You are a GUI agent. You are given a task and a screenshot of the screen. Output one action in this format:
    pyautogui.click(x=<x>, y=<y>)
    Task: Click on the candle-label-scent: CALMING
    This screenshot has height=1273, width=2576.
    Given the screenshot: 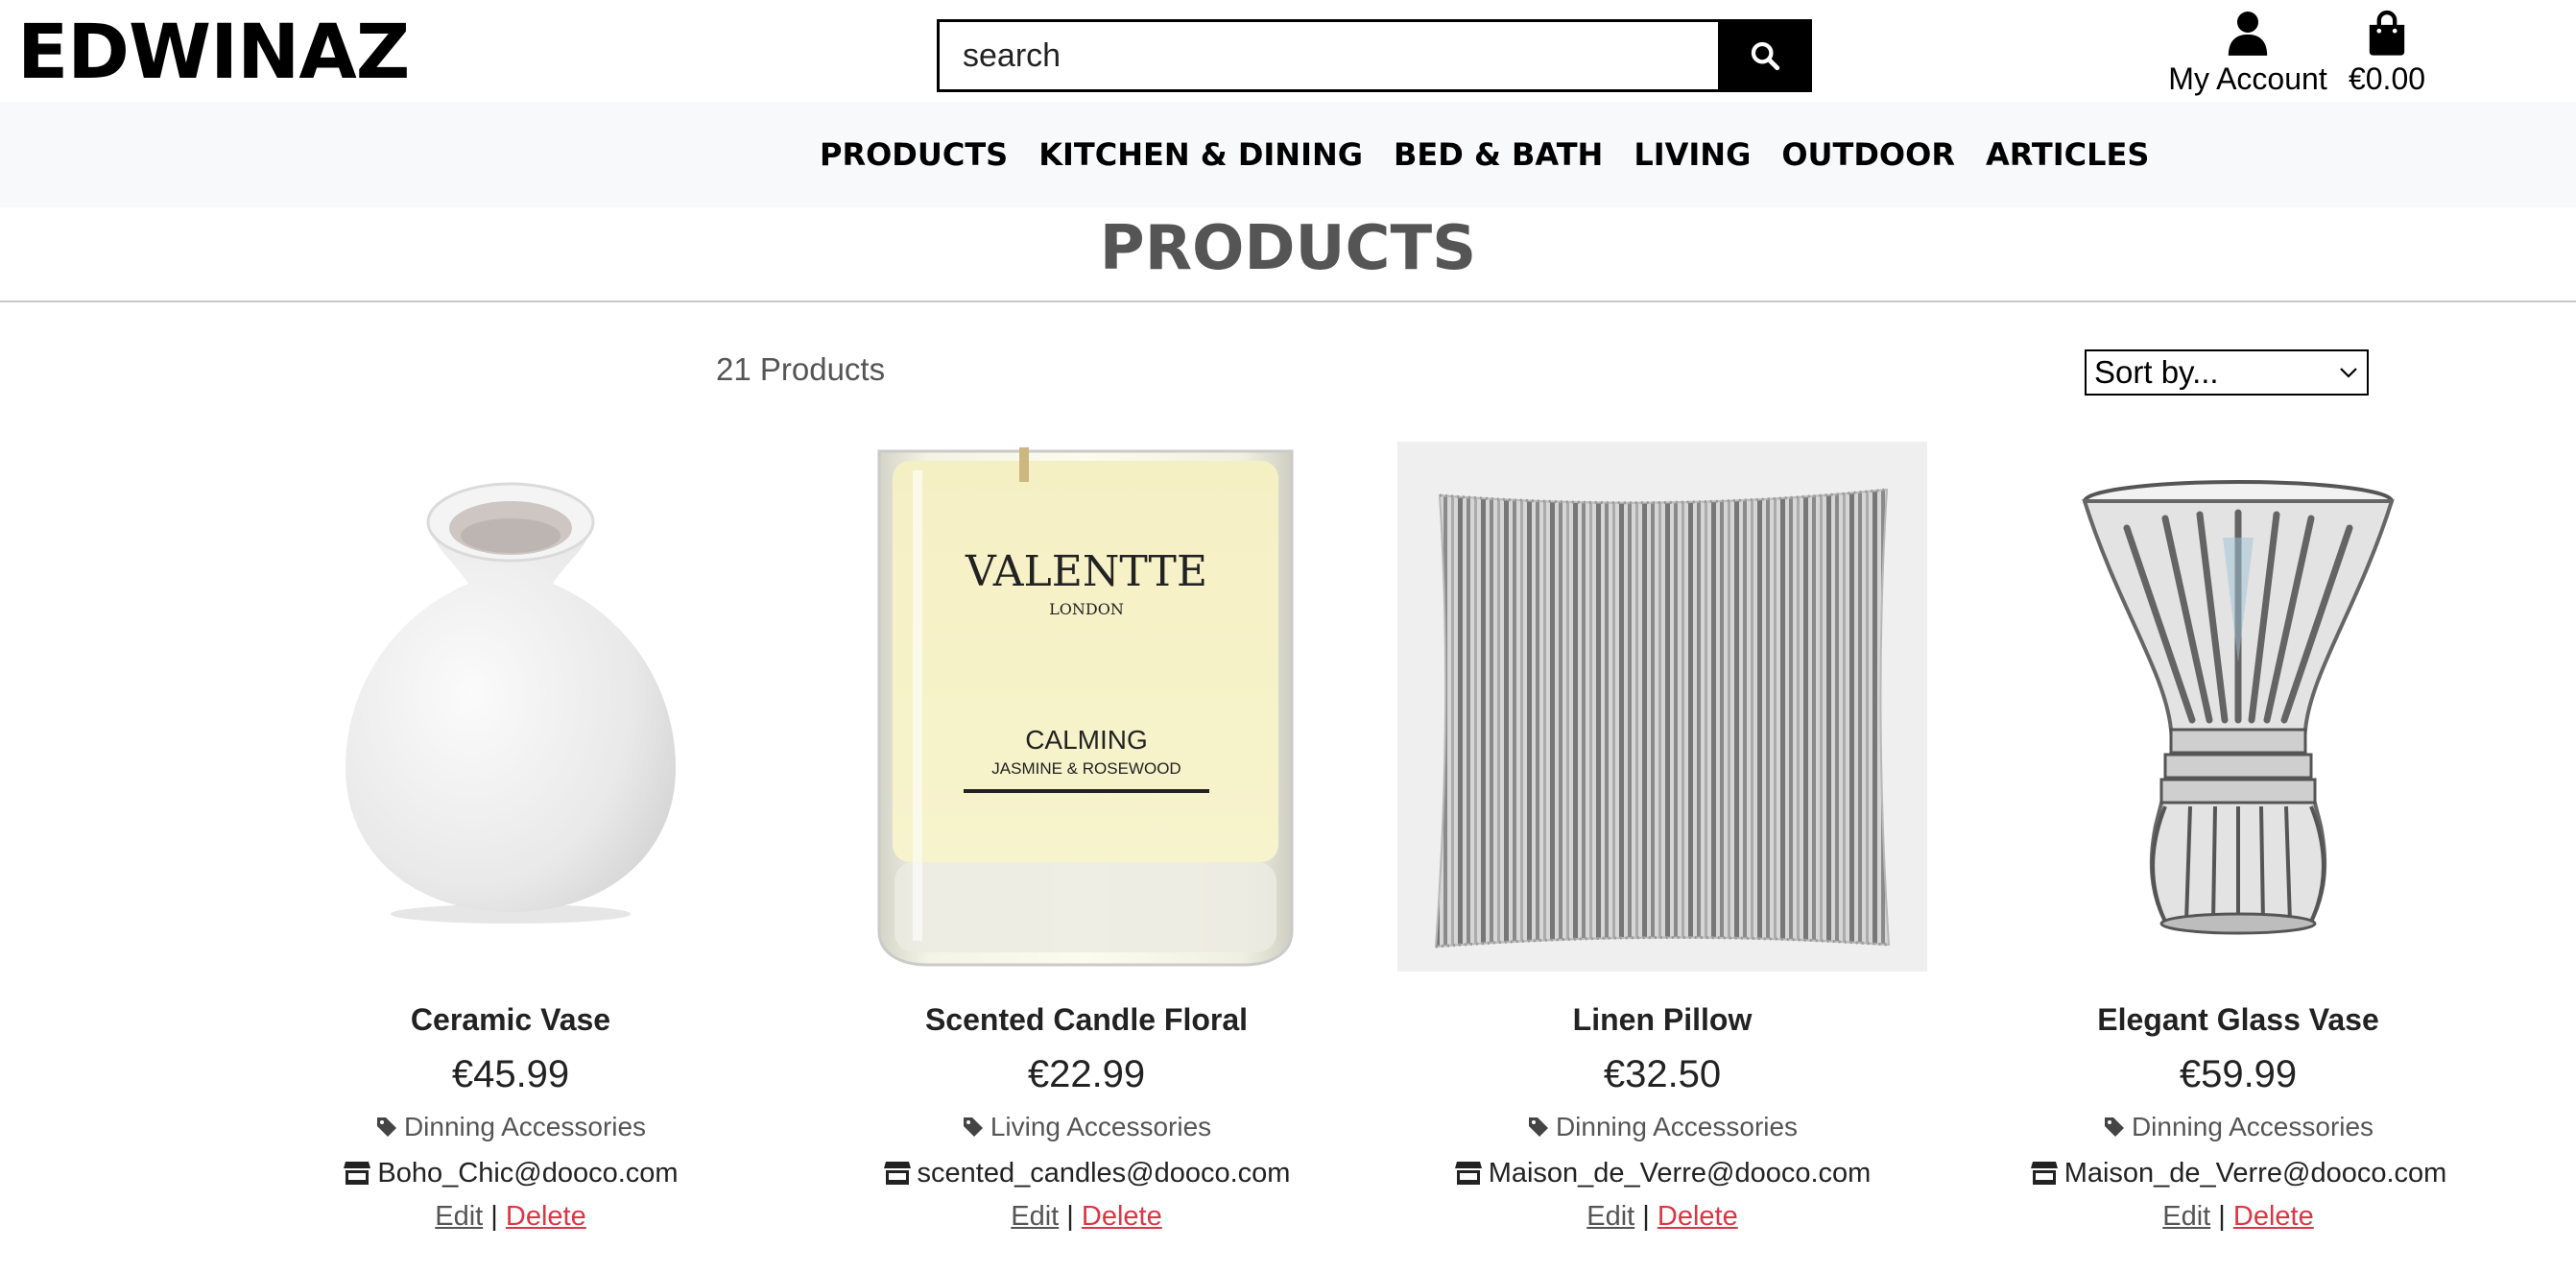 What is the action you would take?
    pyautogui.click(x=1086, y=740)
    